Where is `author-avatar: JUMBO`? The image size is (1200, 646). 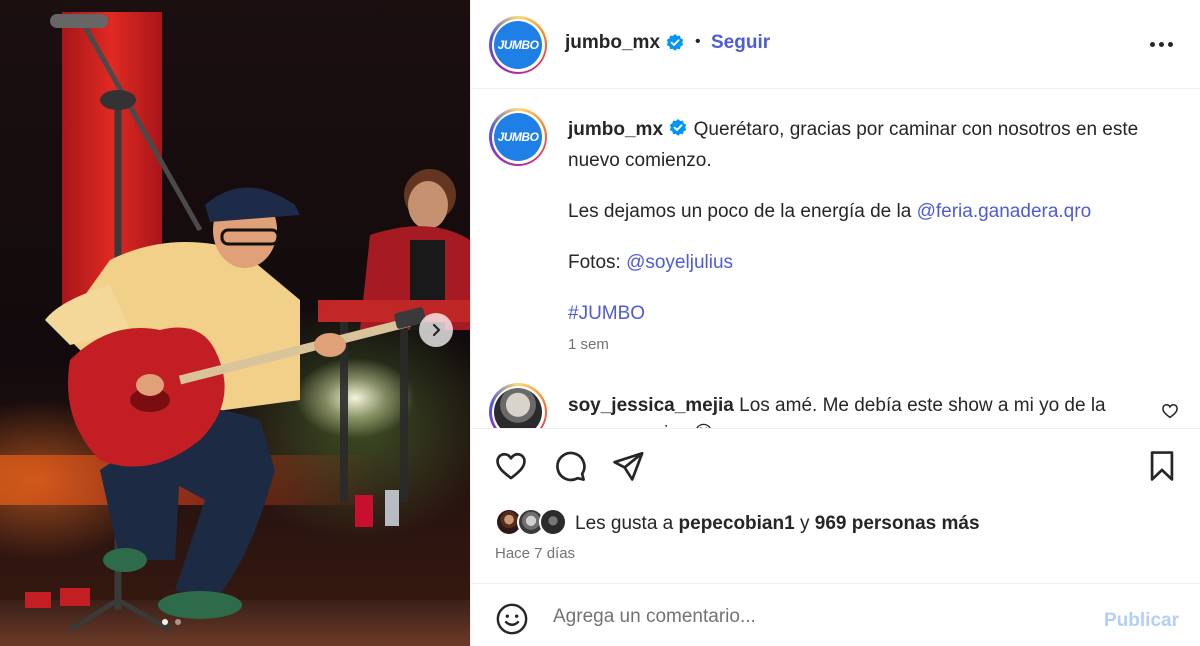
author-avatar: JUMBO is located at coordinates (518, 45).